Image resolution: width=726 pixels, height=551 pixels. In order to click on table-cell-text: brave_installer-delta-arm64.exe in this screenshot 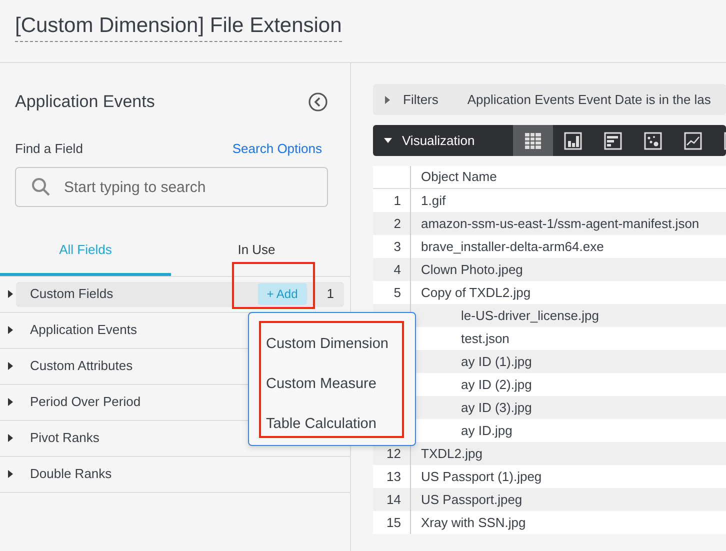, I will do `click(512, 247)`.